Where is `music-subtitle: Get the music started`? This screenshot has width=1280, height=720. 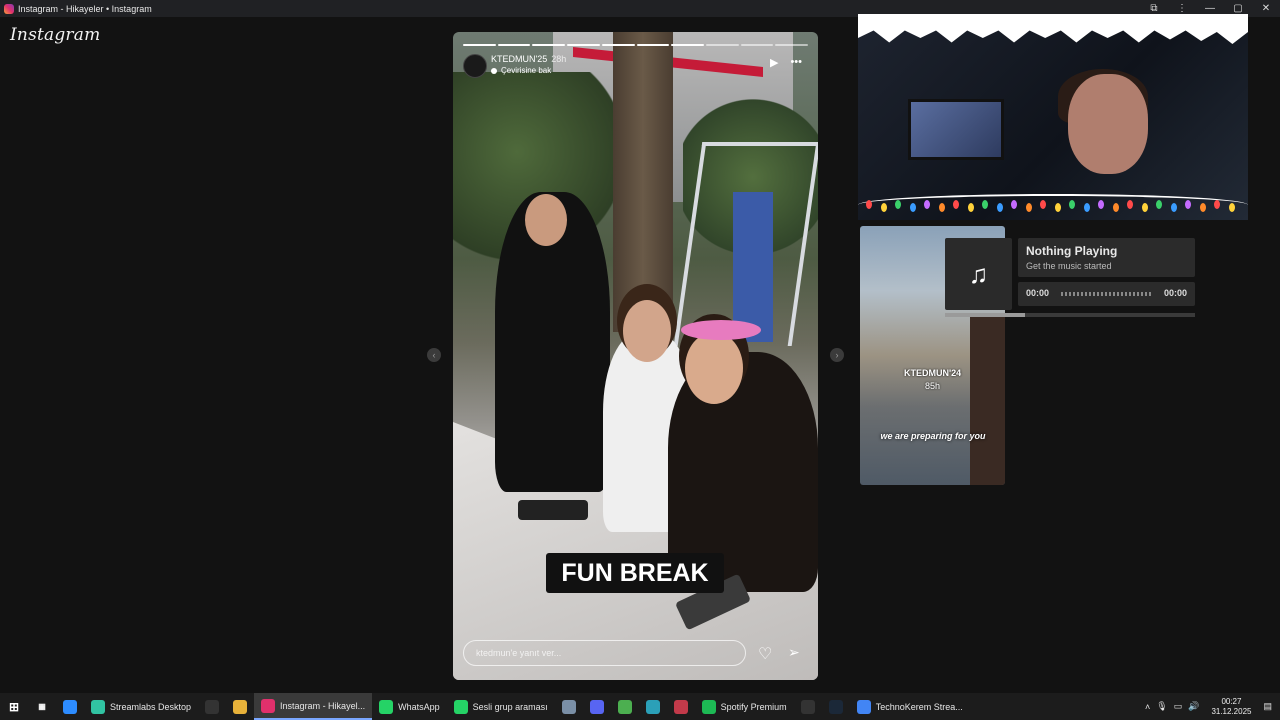
music-subtitle: Get the music started is located at coordinates (1069, 266).